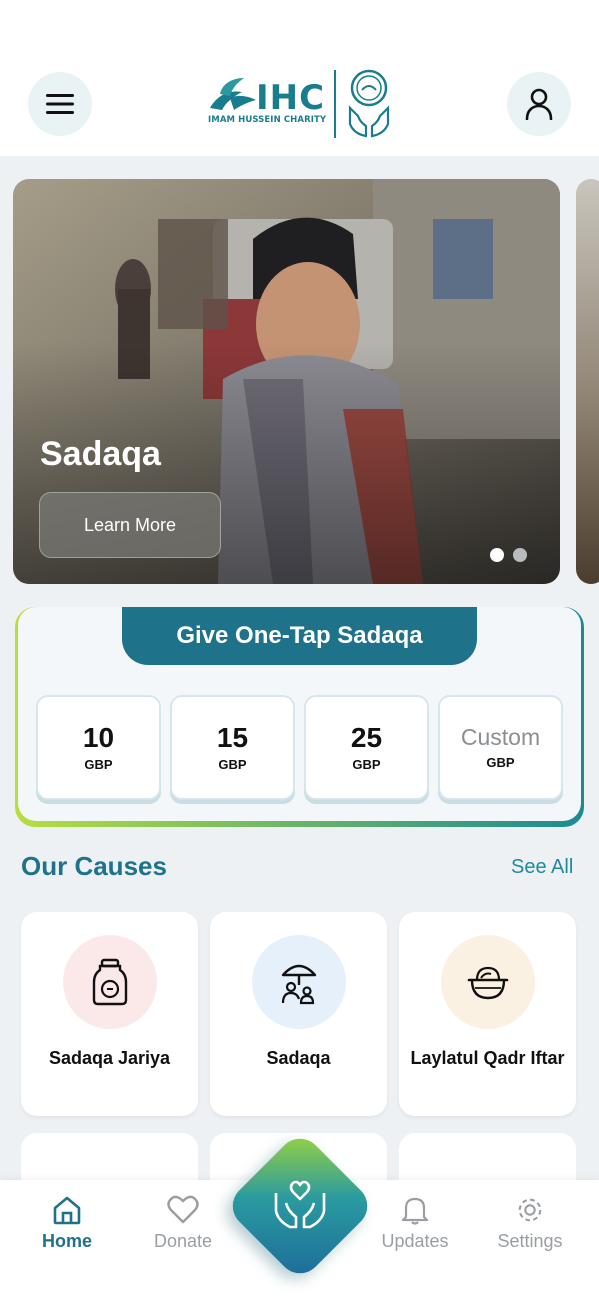 The height and width of the screenshot is (1300, 599). What do you see at coordinates (500, 737) in the screenshot?
I see `amount-value: Custom` at bounding box center [500, 737].